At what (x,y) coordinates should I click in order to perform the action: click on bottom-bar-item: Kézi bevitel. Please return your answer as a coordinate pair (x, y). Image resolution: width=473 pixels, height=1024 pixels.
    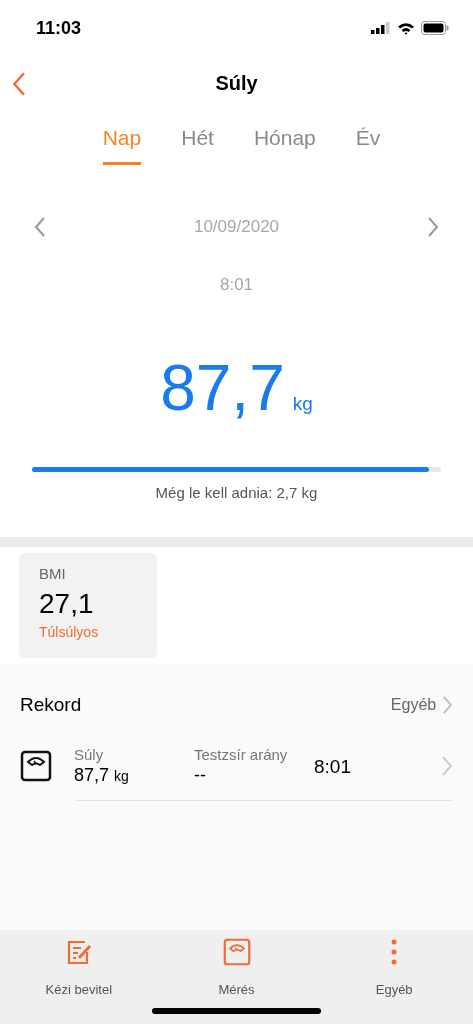
    Looking at the image, I should click on (79, 981).